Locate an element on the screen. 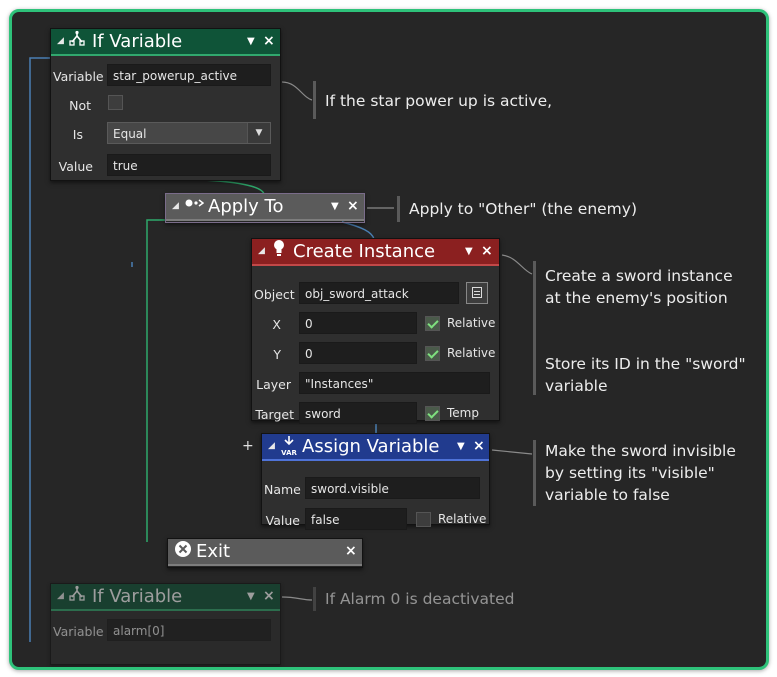 This screenshot has height=677, width=777. field-label: Y is located at coordinates (277, 354).